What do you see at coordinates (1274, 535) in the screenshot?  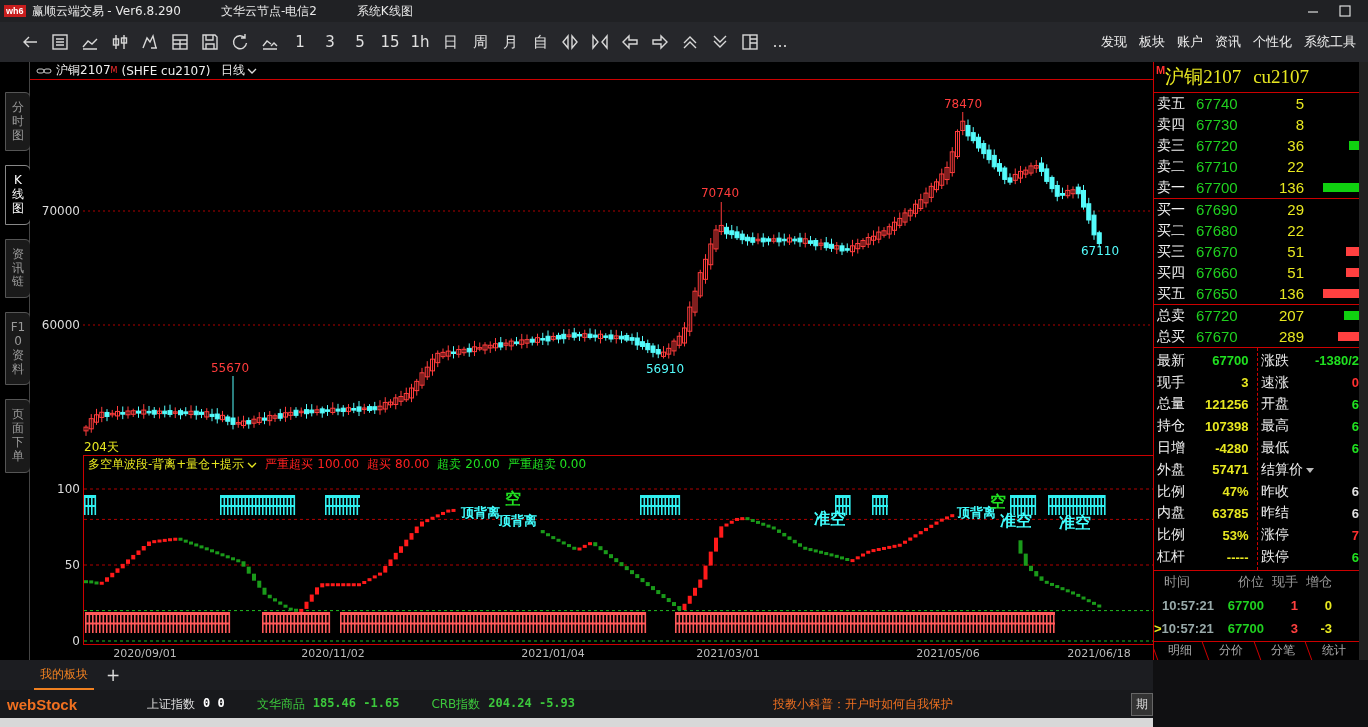 I see `stat-label: 涨停` at bounding box center [1274, 535].